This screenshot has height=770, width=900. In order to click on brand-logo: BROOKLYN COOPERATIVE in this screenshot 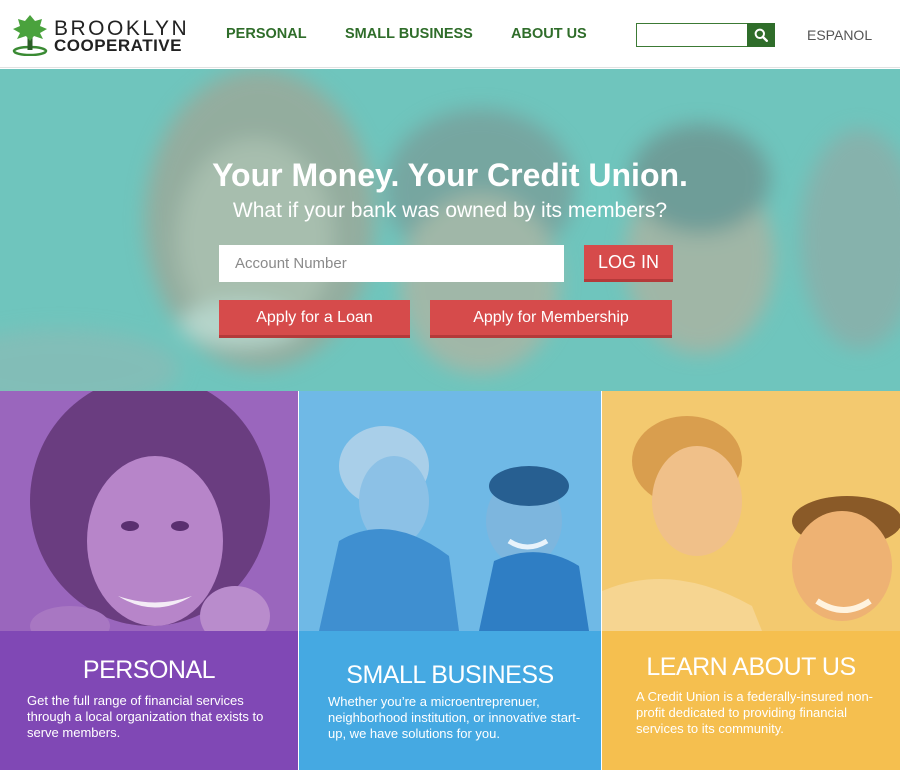, I will do `click(102, 35)`.